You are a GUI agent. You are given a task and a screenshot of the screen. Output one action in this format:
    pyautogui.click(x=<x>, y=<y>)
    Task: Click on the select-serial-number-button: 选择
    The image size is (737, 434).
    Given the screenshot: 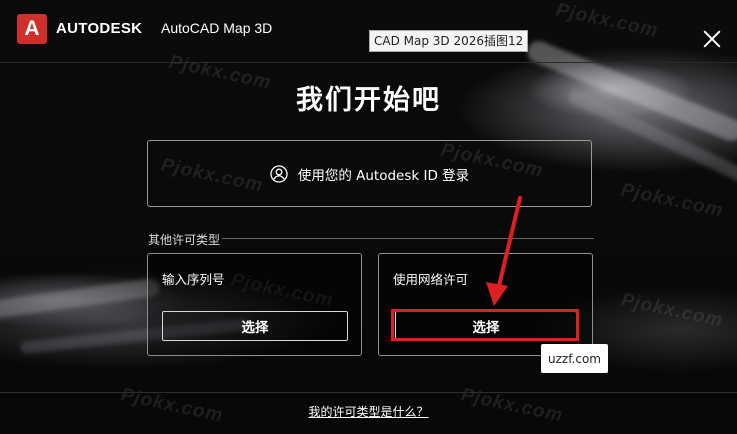 What is the action you would take?
    pyautogui.click(x=255, y=326)
    